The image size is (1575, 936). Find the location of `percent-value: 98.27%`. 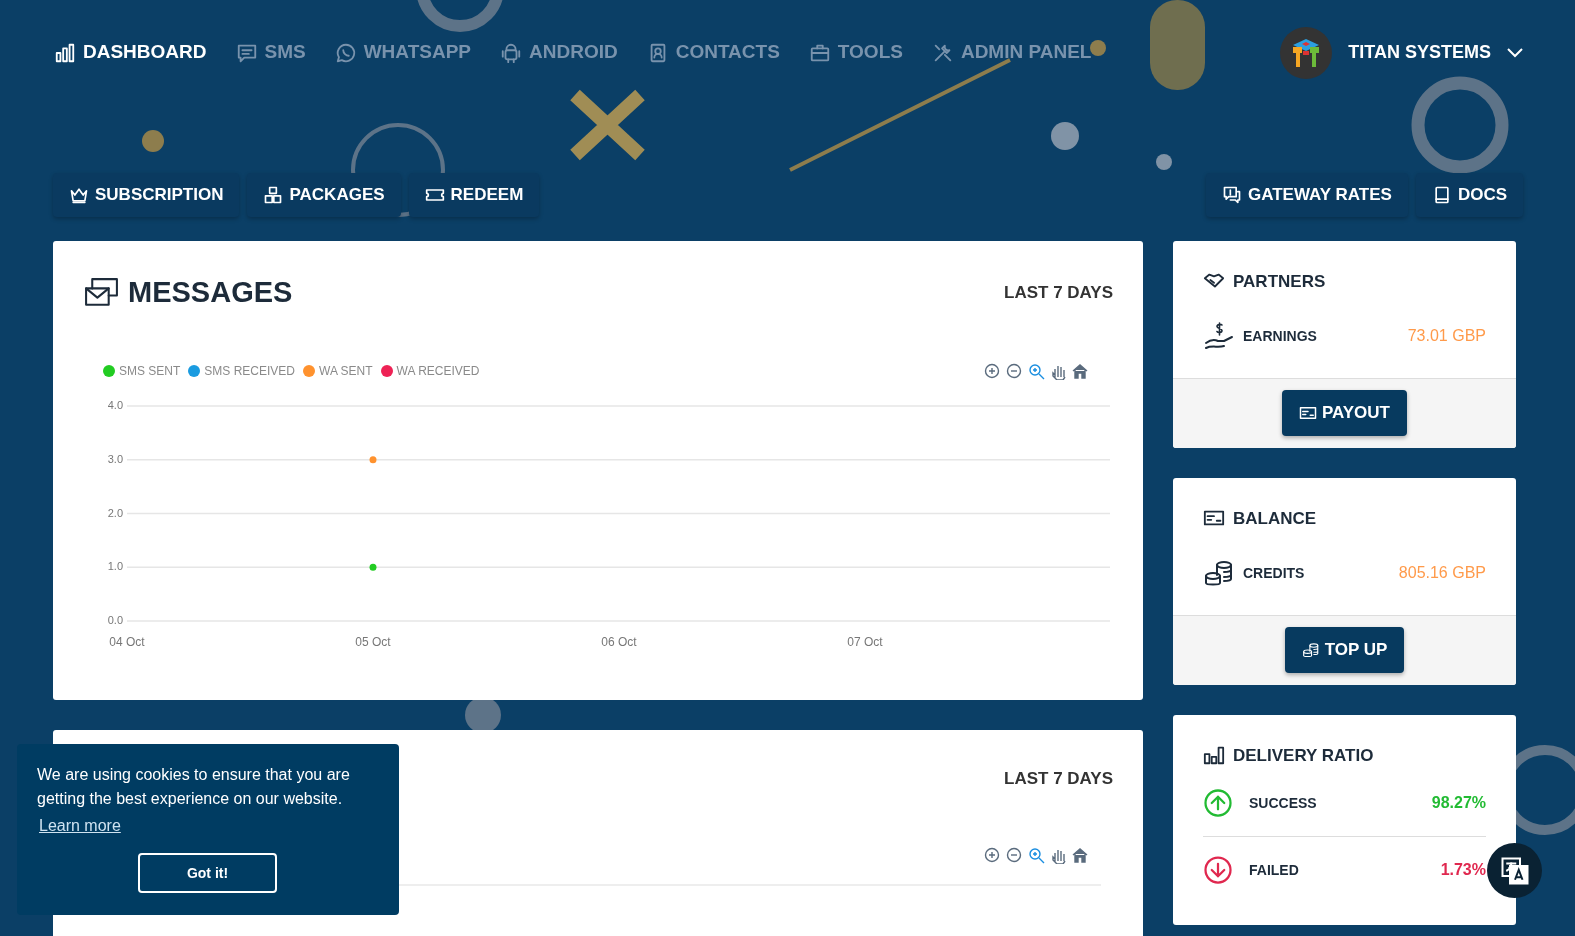

percent-value: 98.27% is located at coordinates (1458, 803).